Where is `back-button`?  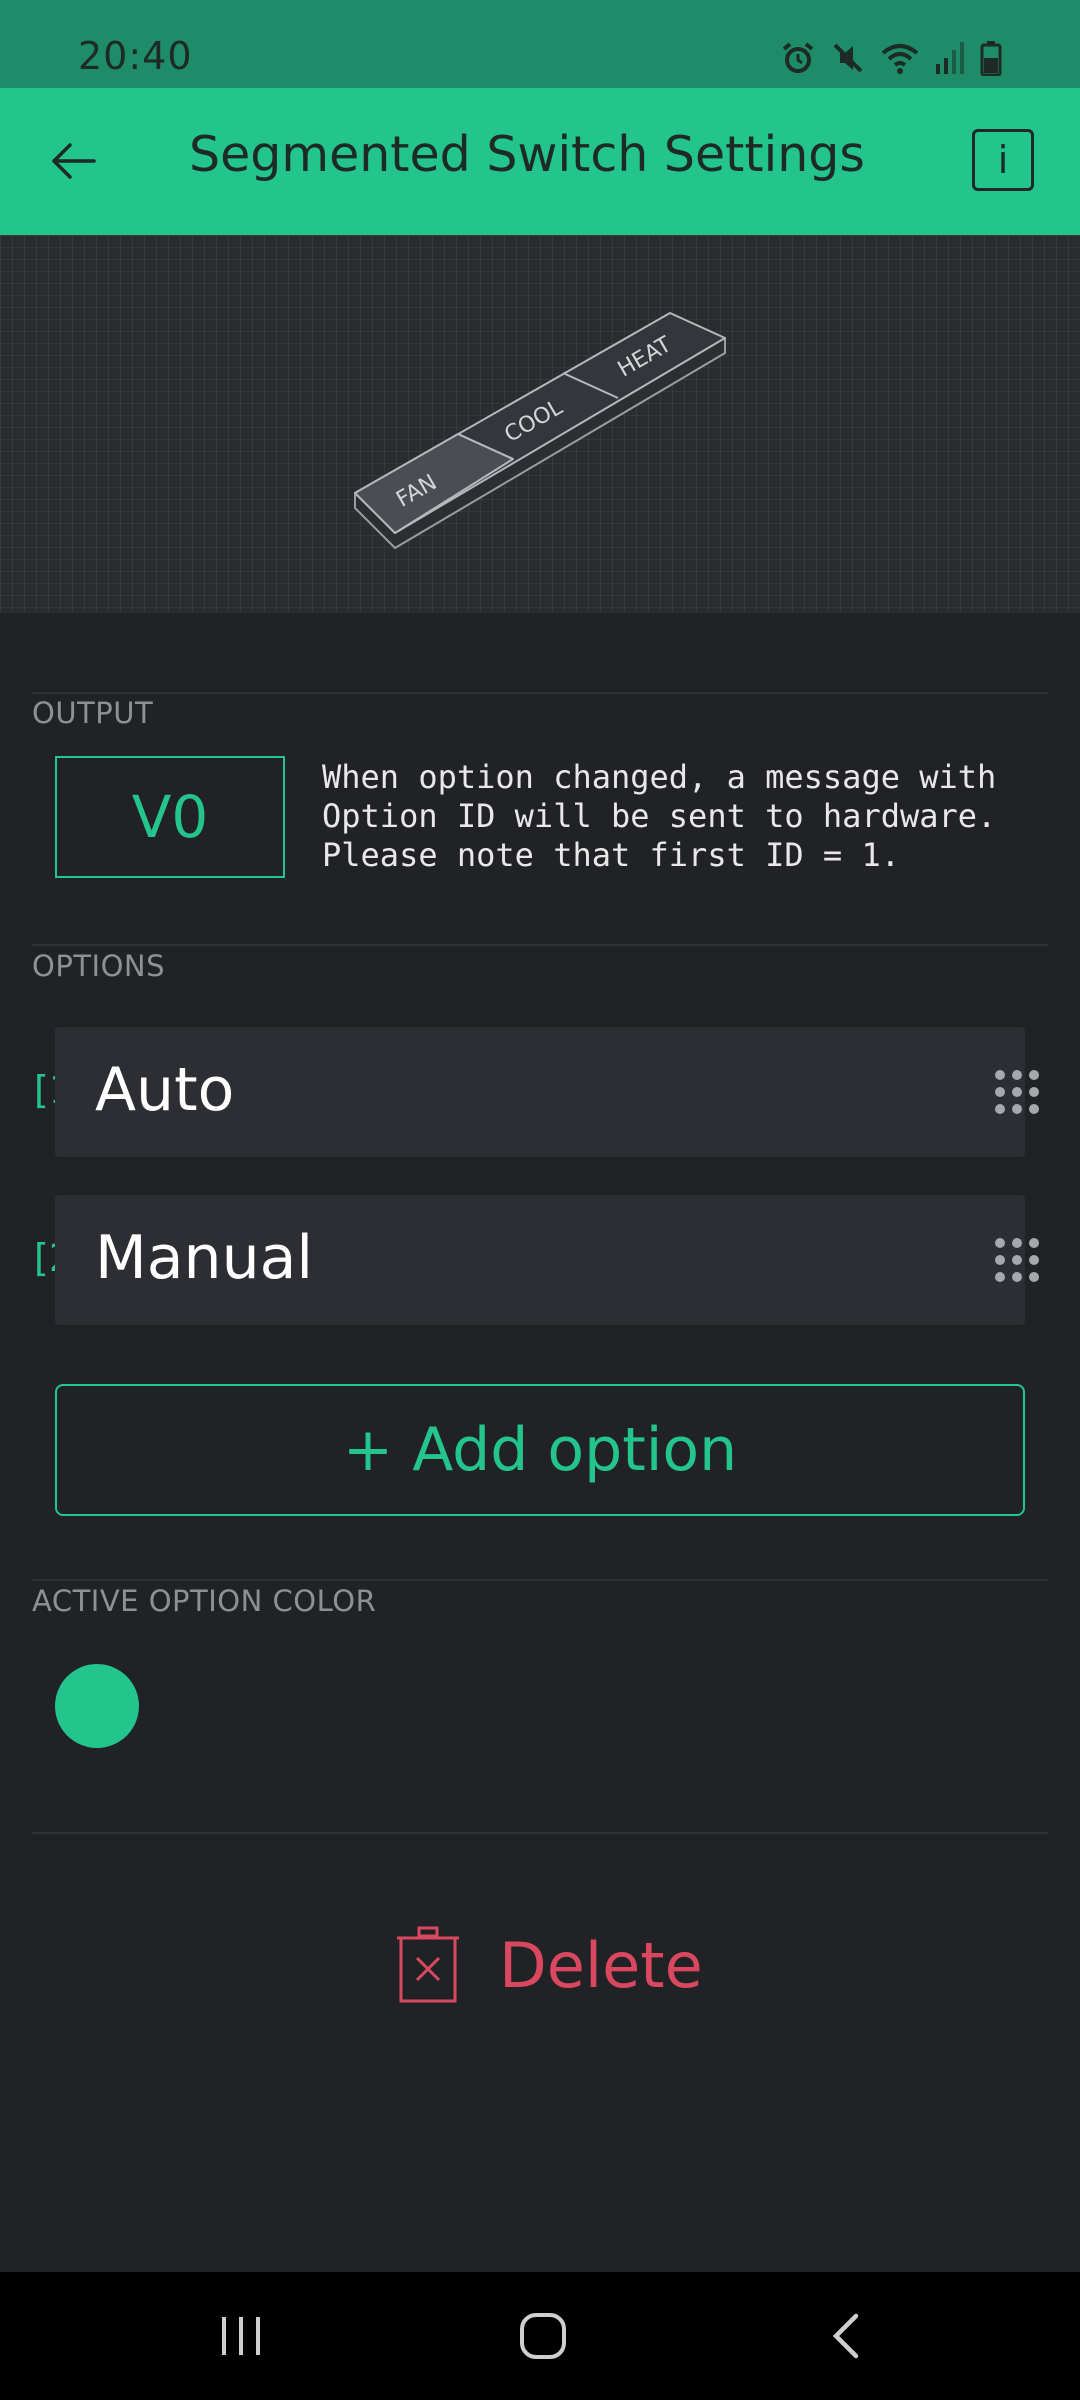
back-button is located at coordinates (73, 161).